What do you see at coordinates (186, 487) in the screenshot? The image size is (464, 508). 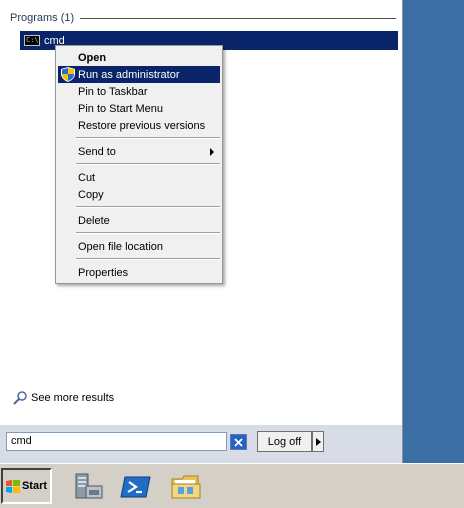 I see `explorer-folder-icon` at bounding box center [186, 487].